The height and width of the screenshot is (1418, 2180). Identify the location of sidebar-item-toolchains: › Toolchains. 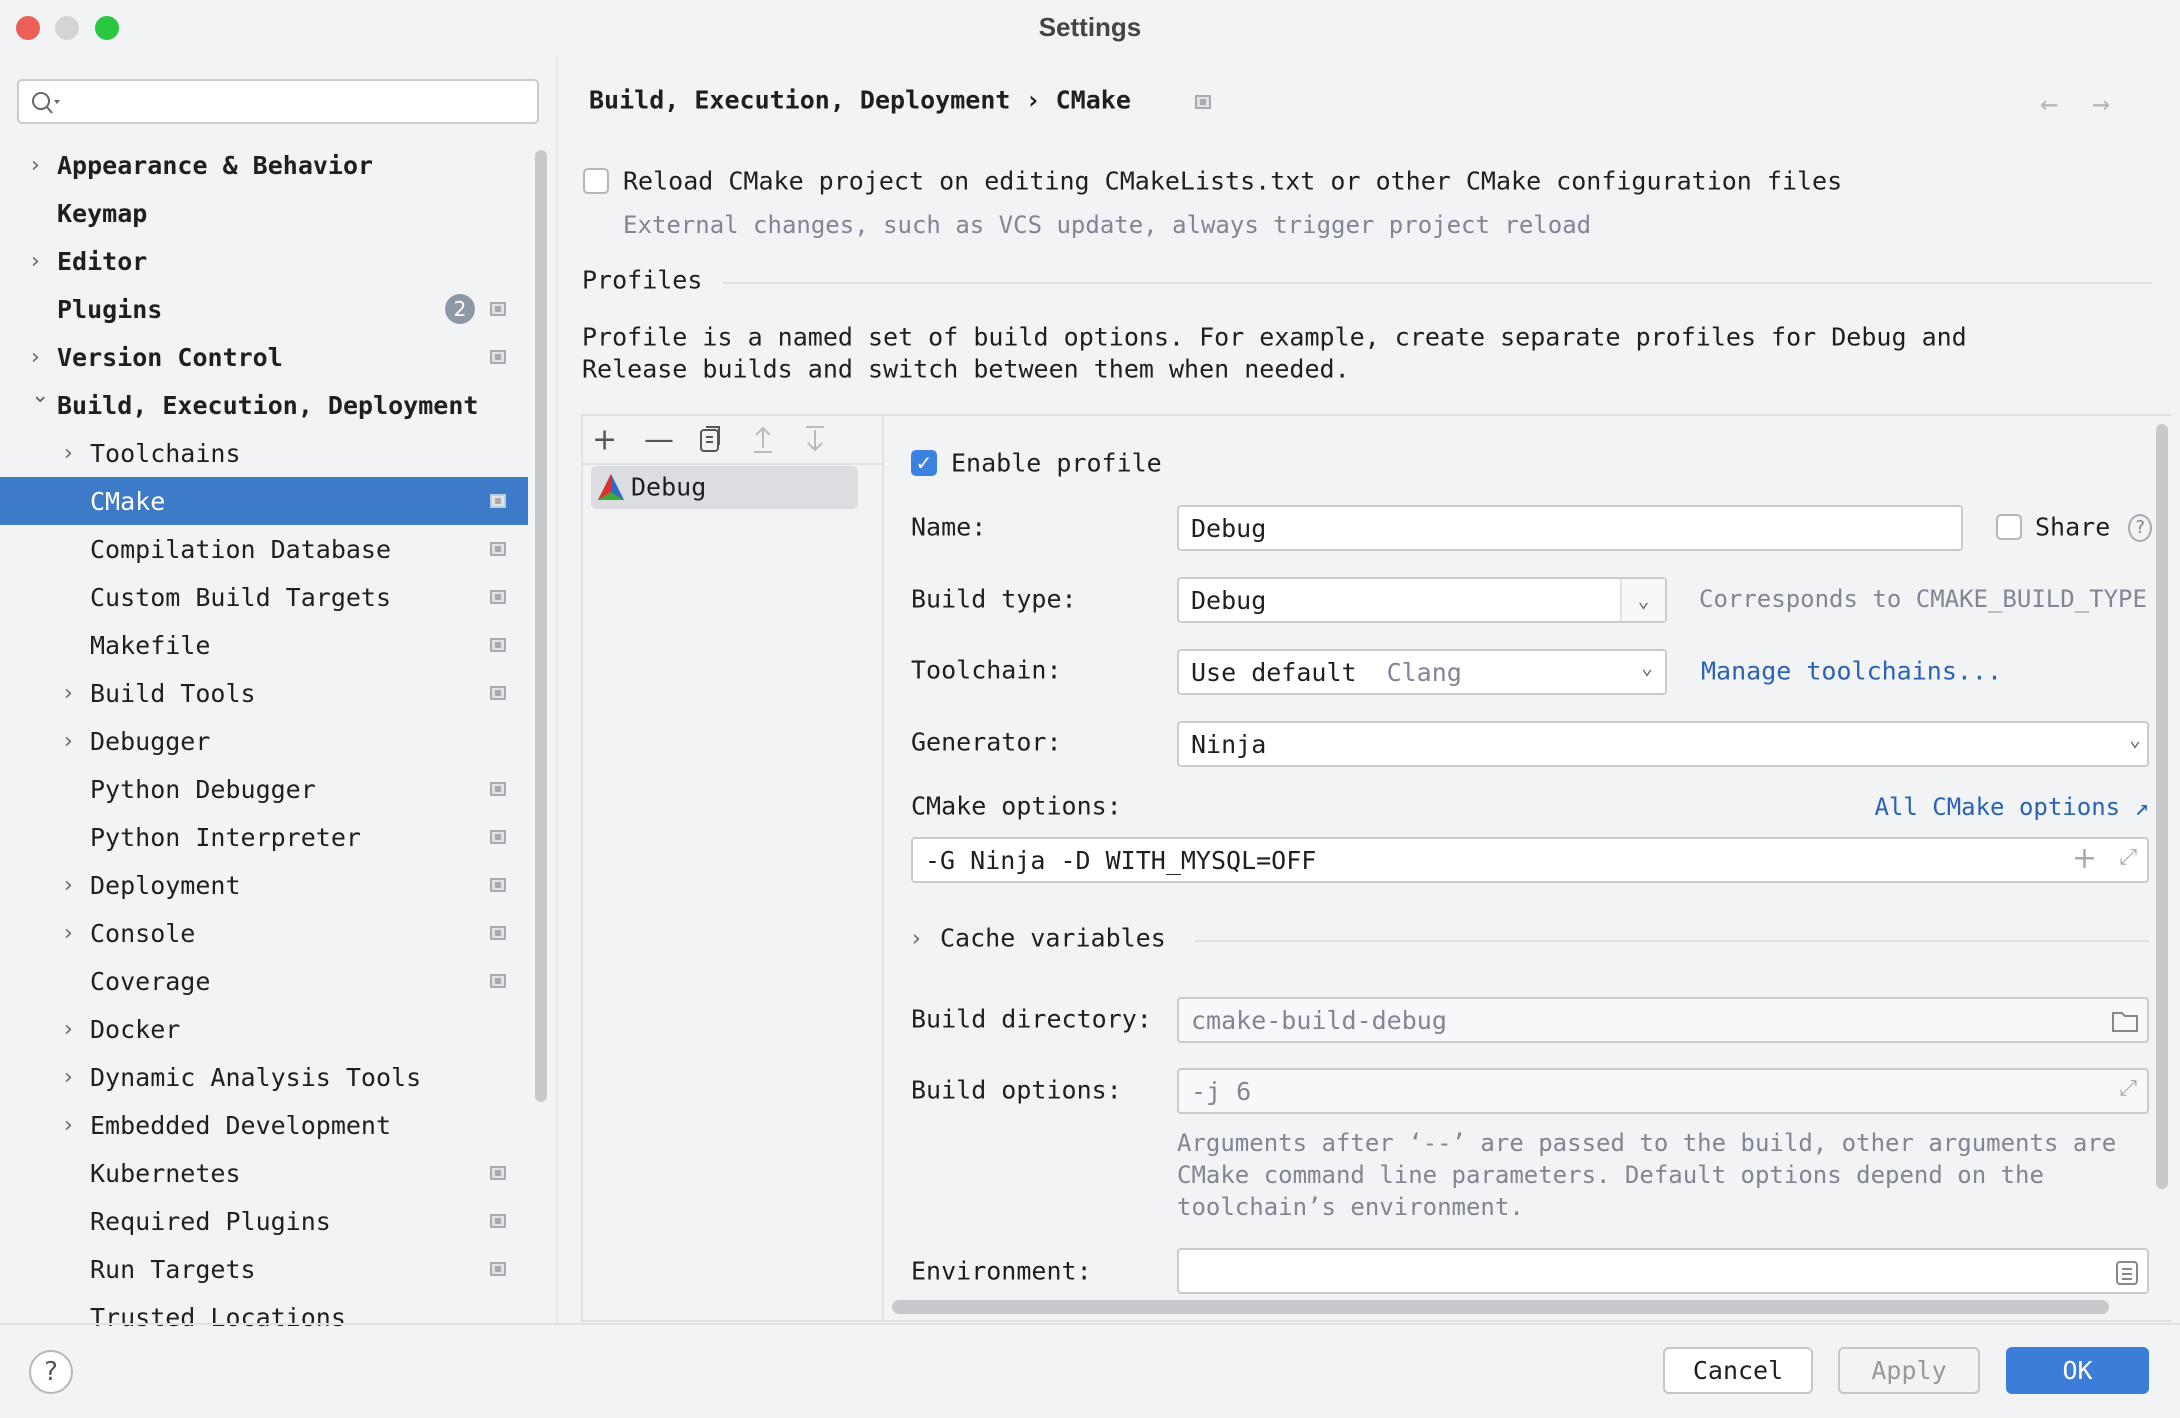
(264, 453).